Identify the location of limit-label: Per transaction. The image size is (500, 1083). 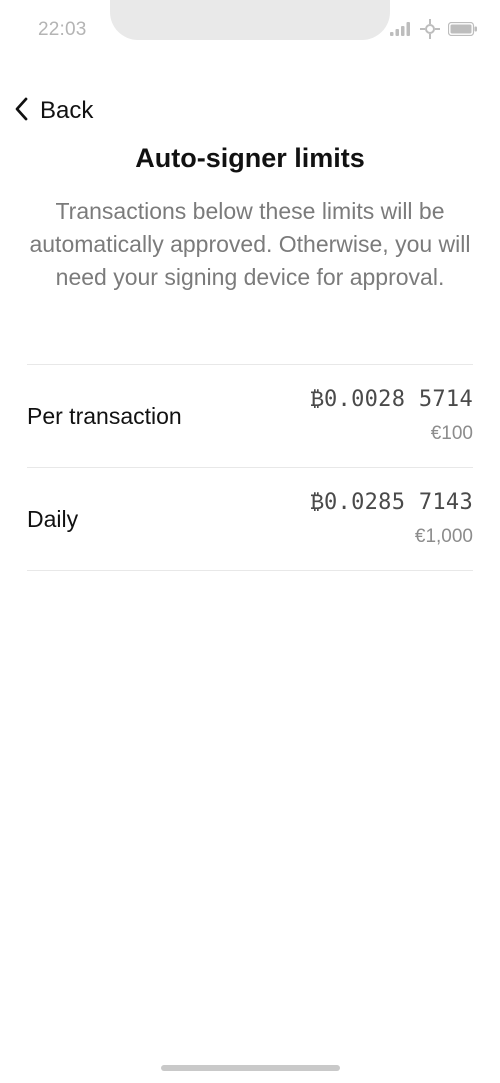
(104, 415).